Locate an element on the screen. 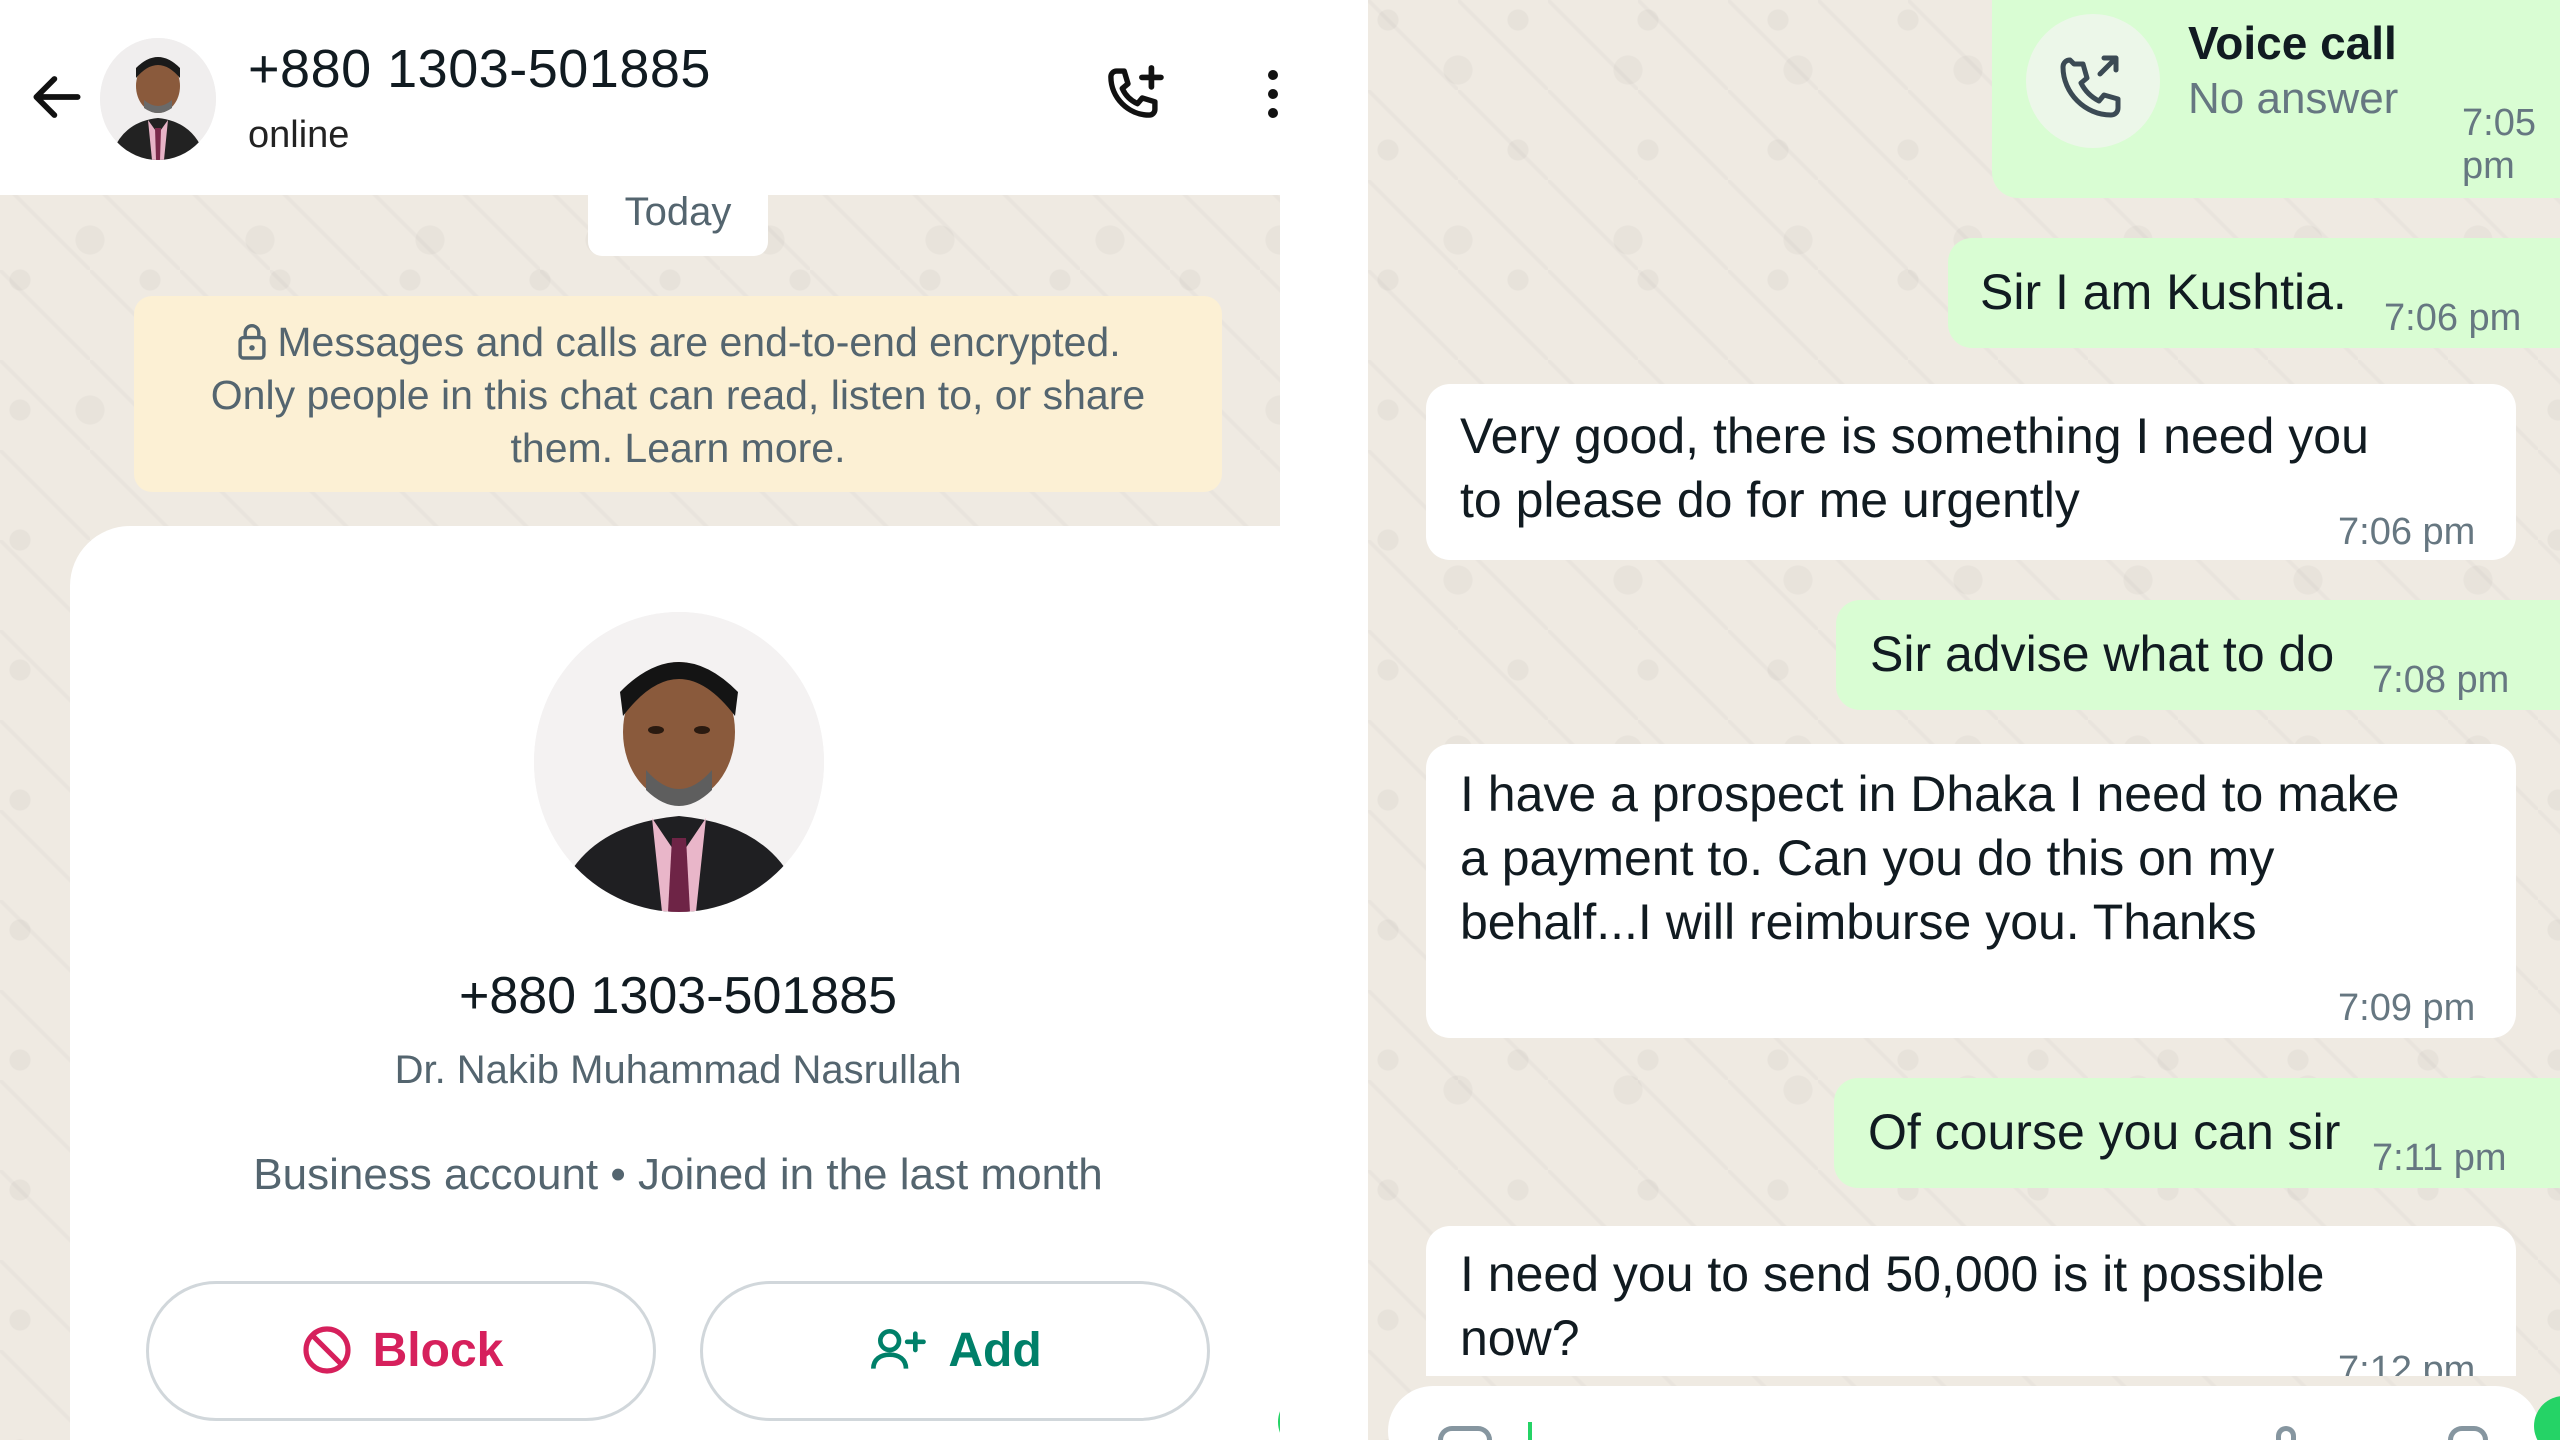 The height and width of the screenshot is (1440, 2560). outgoing-message: Sir I am Kushtia. 7:06 pm is located at coordinates (2254, 293).